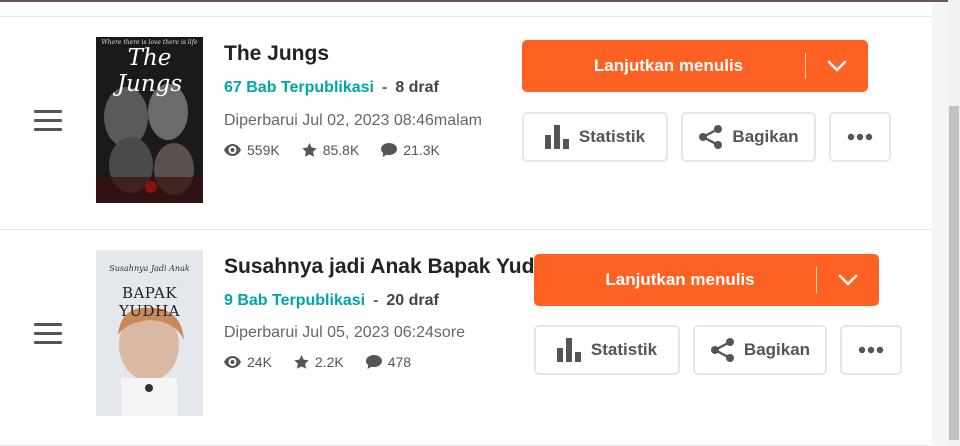 This screenshot has height=446, width=960. I want to click on story-title: The Jungs, so click(276, 54).